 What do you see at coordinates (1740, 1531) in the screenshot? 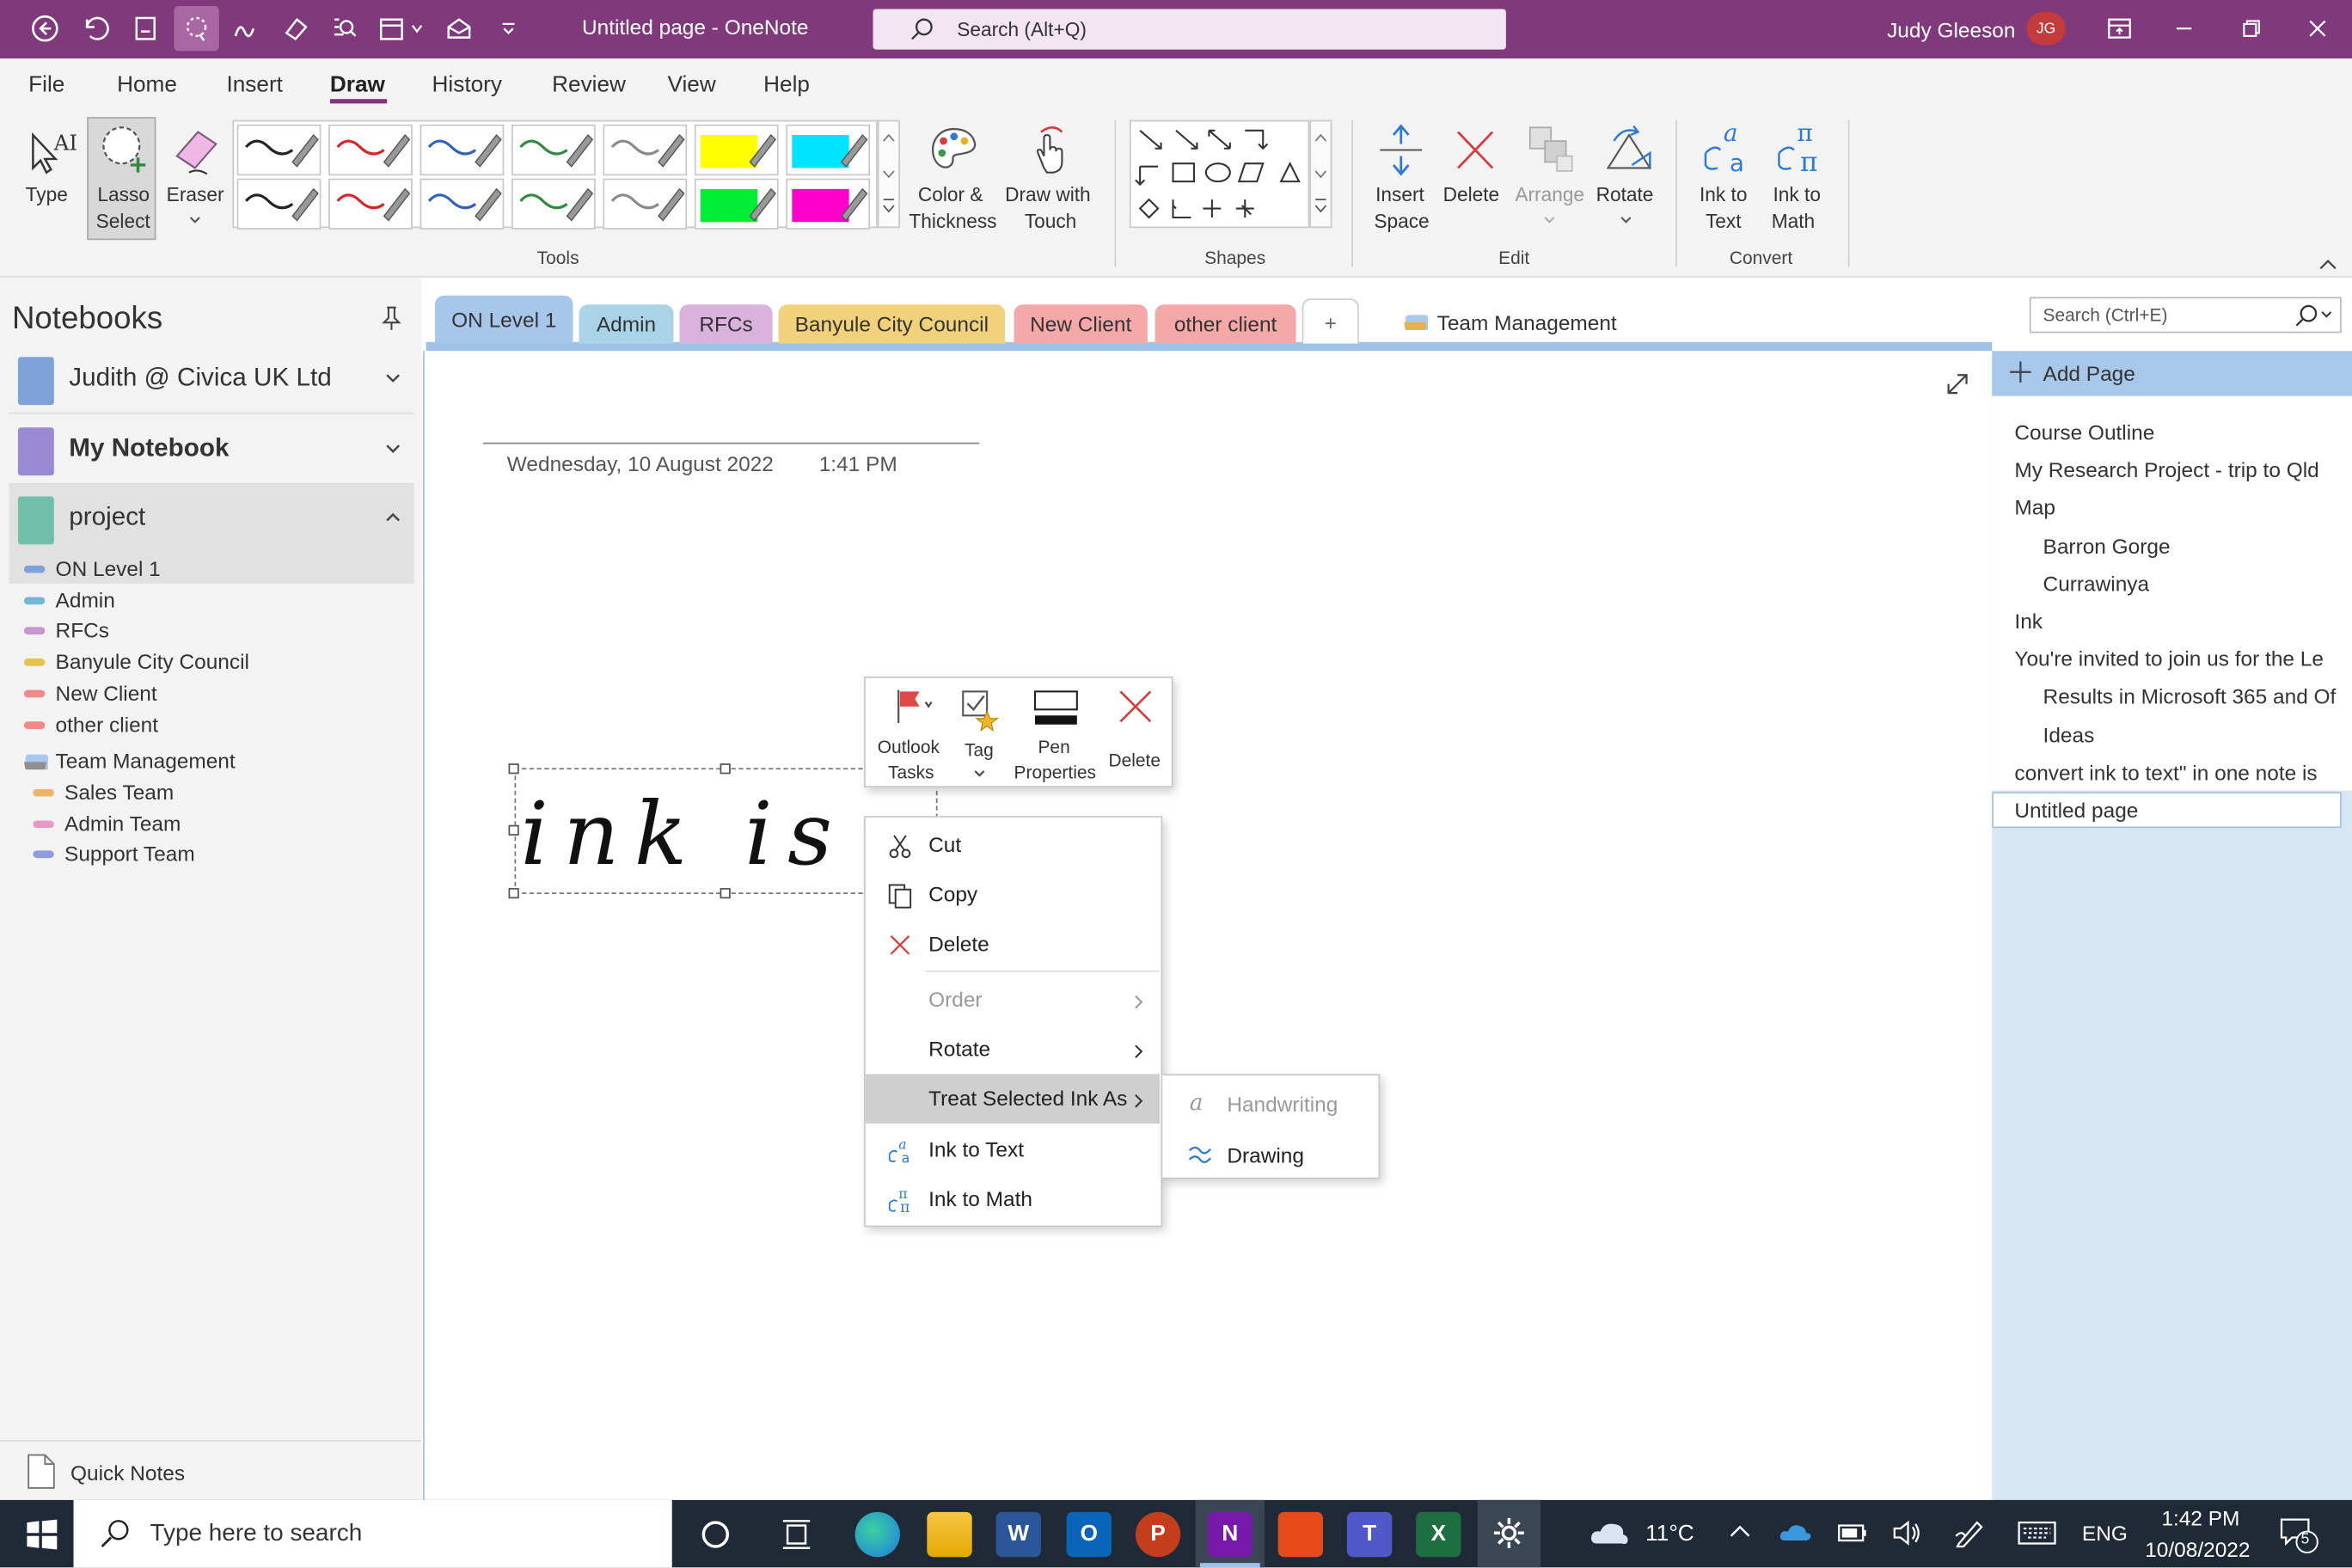
I see `show-hidden-icons-icon` at bounding box center [1740, 1531].